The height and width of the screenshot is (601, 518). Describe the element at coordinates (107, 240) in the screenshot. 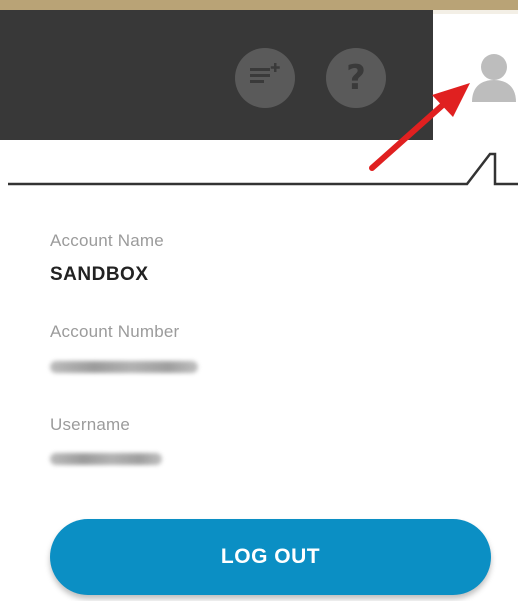

I see `account-name-label: Account Name` at that location.